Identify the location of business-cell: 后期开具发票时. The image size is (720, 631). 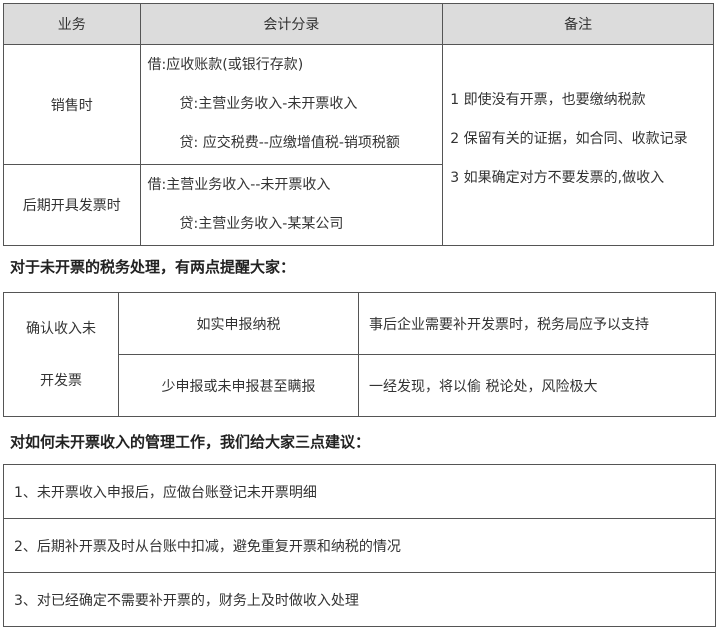
(72, 205).